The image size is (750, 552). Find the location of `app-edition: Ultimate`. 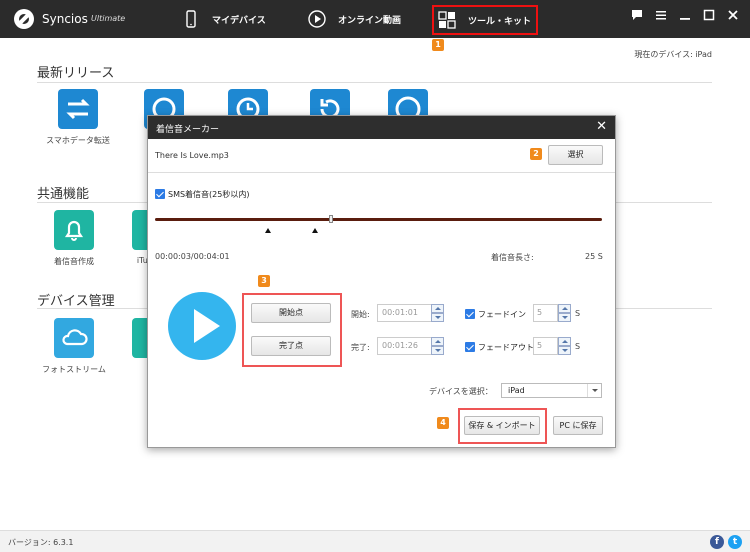

app-edition: Ultimate is located at coordinates (108, 18).